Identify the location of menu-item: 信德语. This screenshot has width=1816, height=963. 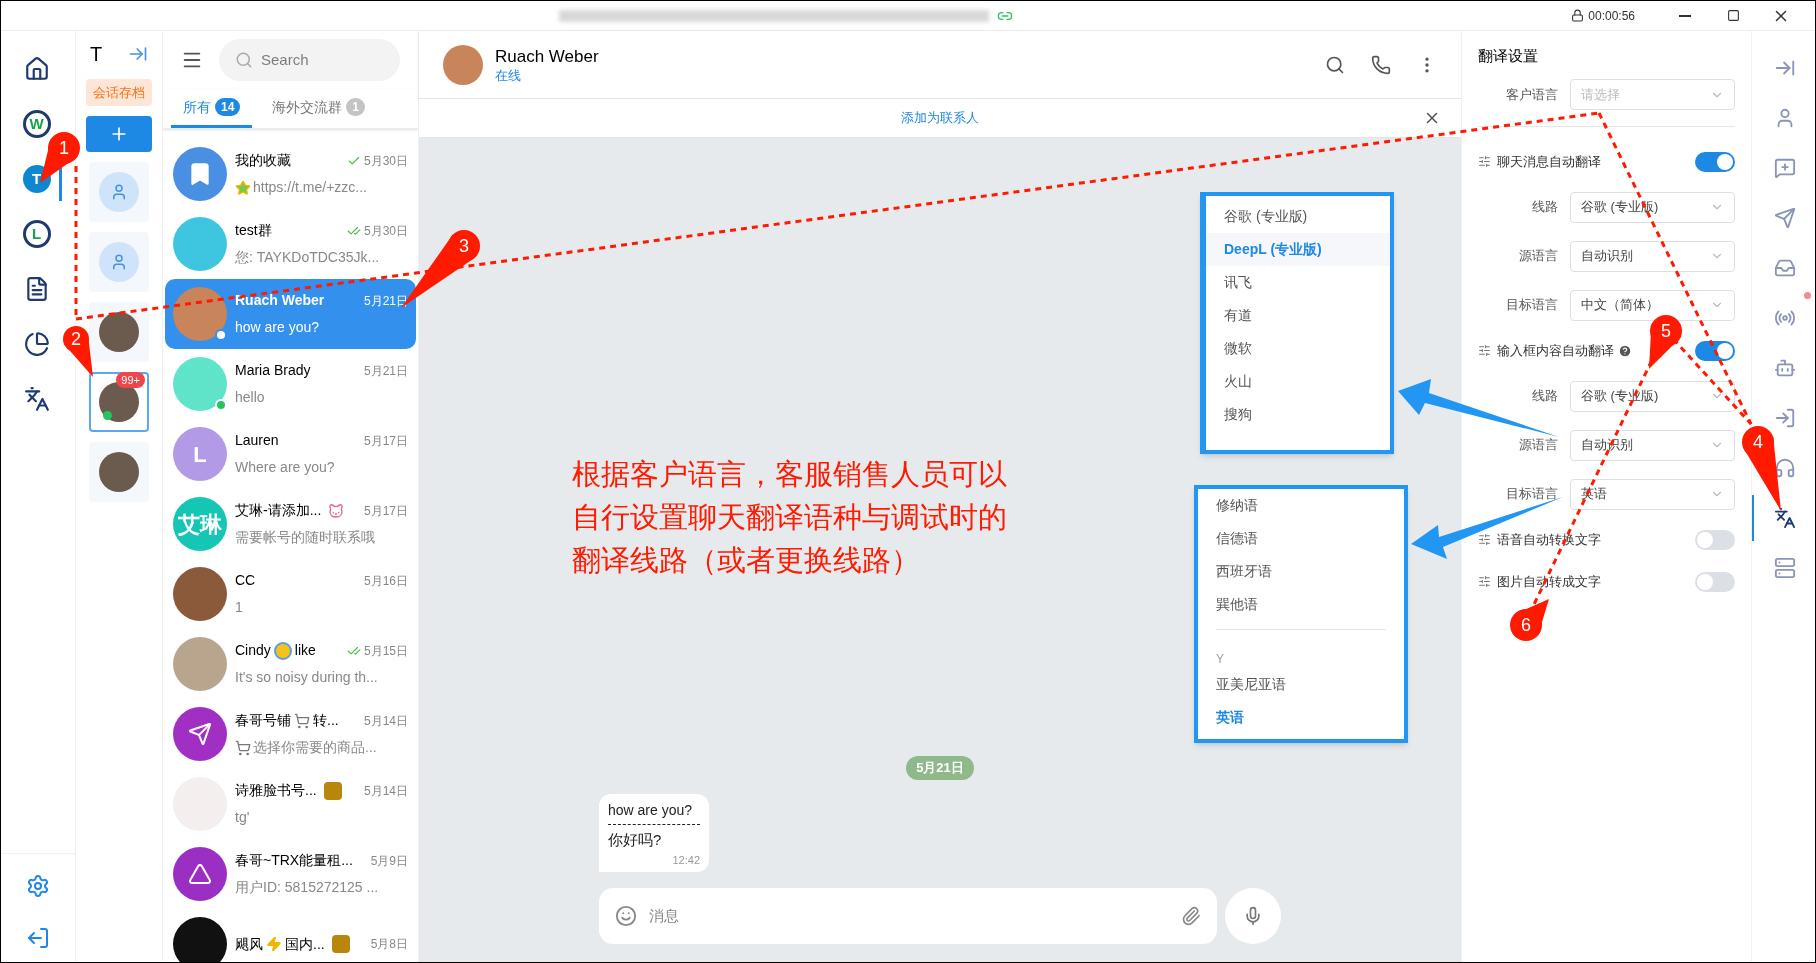
(1301, 538).